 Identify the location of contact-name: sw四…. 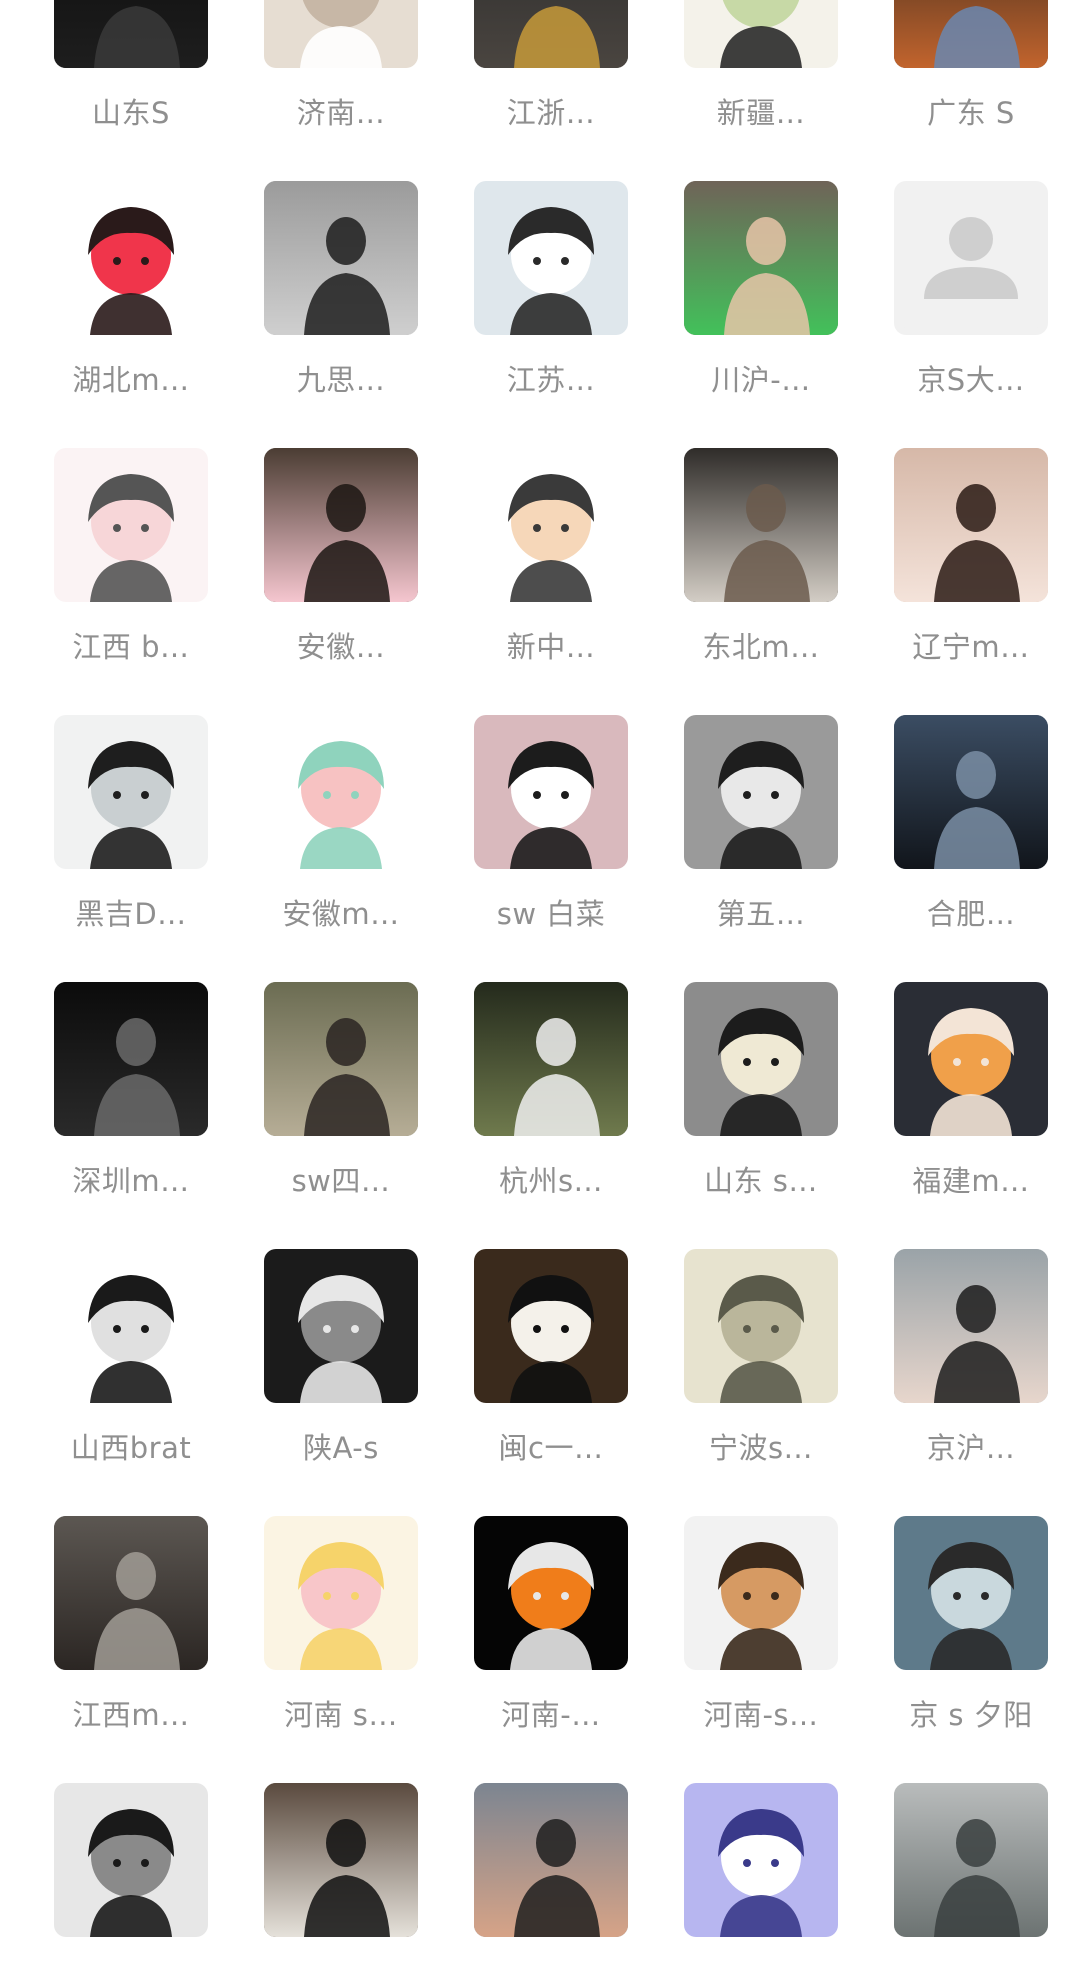
(341, 1181).